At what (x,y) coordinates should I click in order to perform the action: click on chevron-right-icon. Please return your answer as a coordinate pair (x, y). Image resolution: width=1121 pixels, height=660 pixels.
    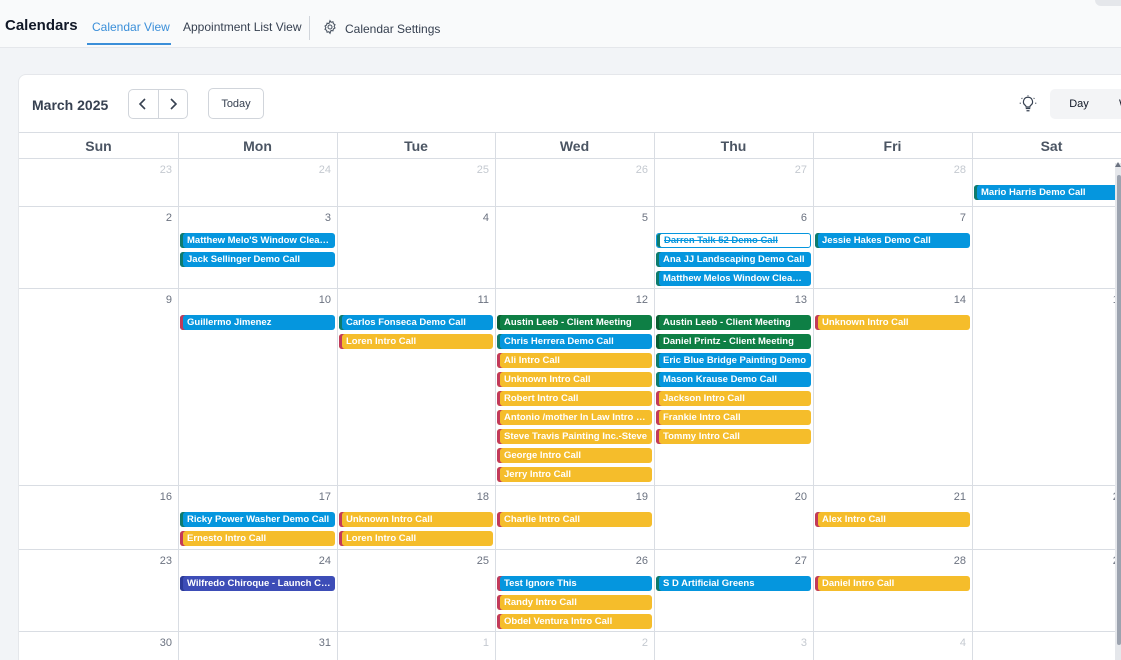
    Looking at the image, I should click on (173, 104).